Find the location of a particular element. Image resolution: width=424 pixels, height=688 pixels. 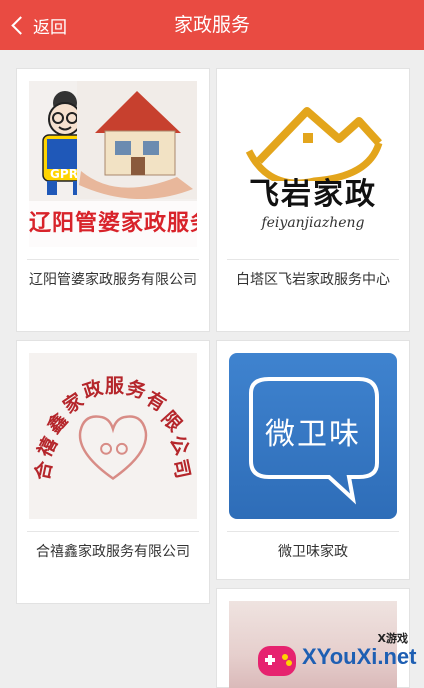

app-header: 返回 家政服务 is located at coordinates (212, 25).